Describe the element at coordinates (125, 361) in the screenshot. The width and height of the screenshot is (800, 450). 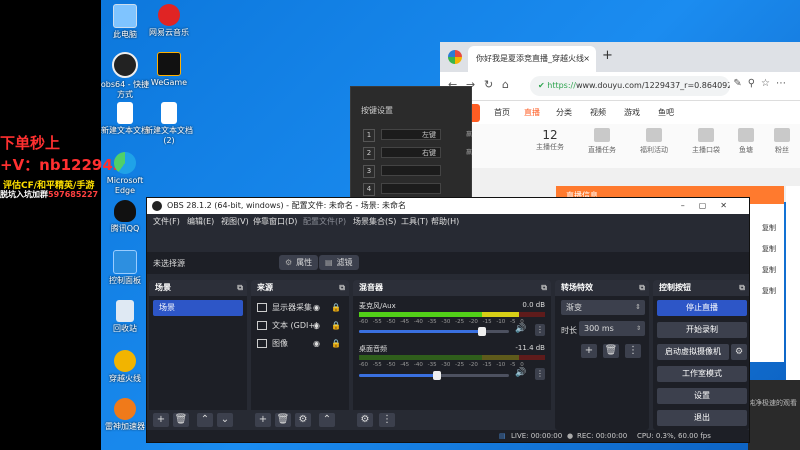
I see `crossfire-icon` at that location.